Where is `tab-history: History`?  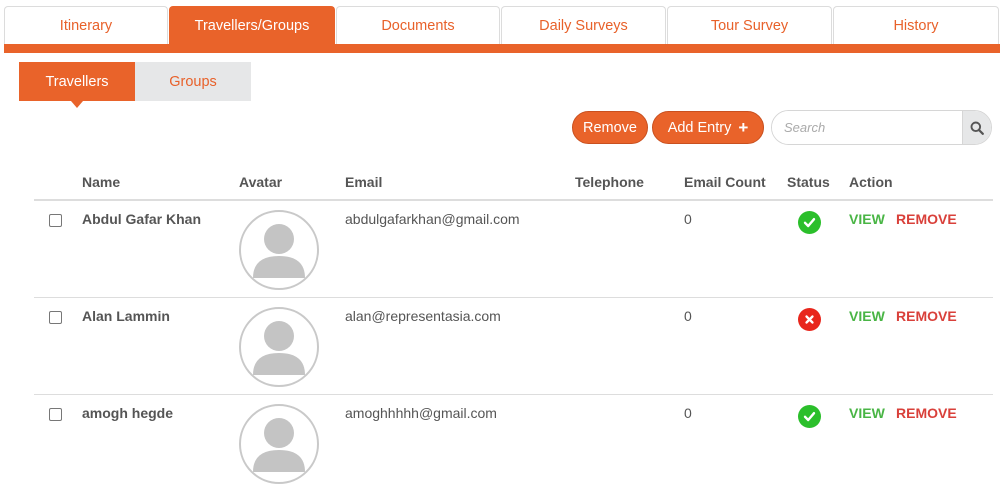
tab-history: History is located at coordinates (916, 25).